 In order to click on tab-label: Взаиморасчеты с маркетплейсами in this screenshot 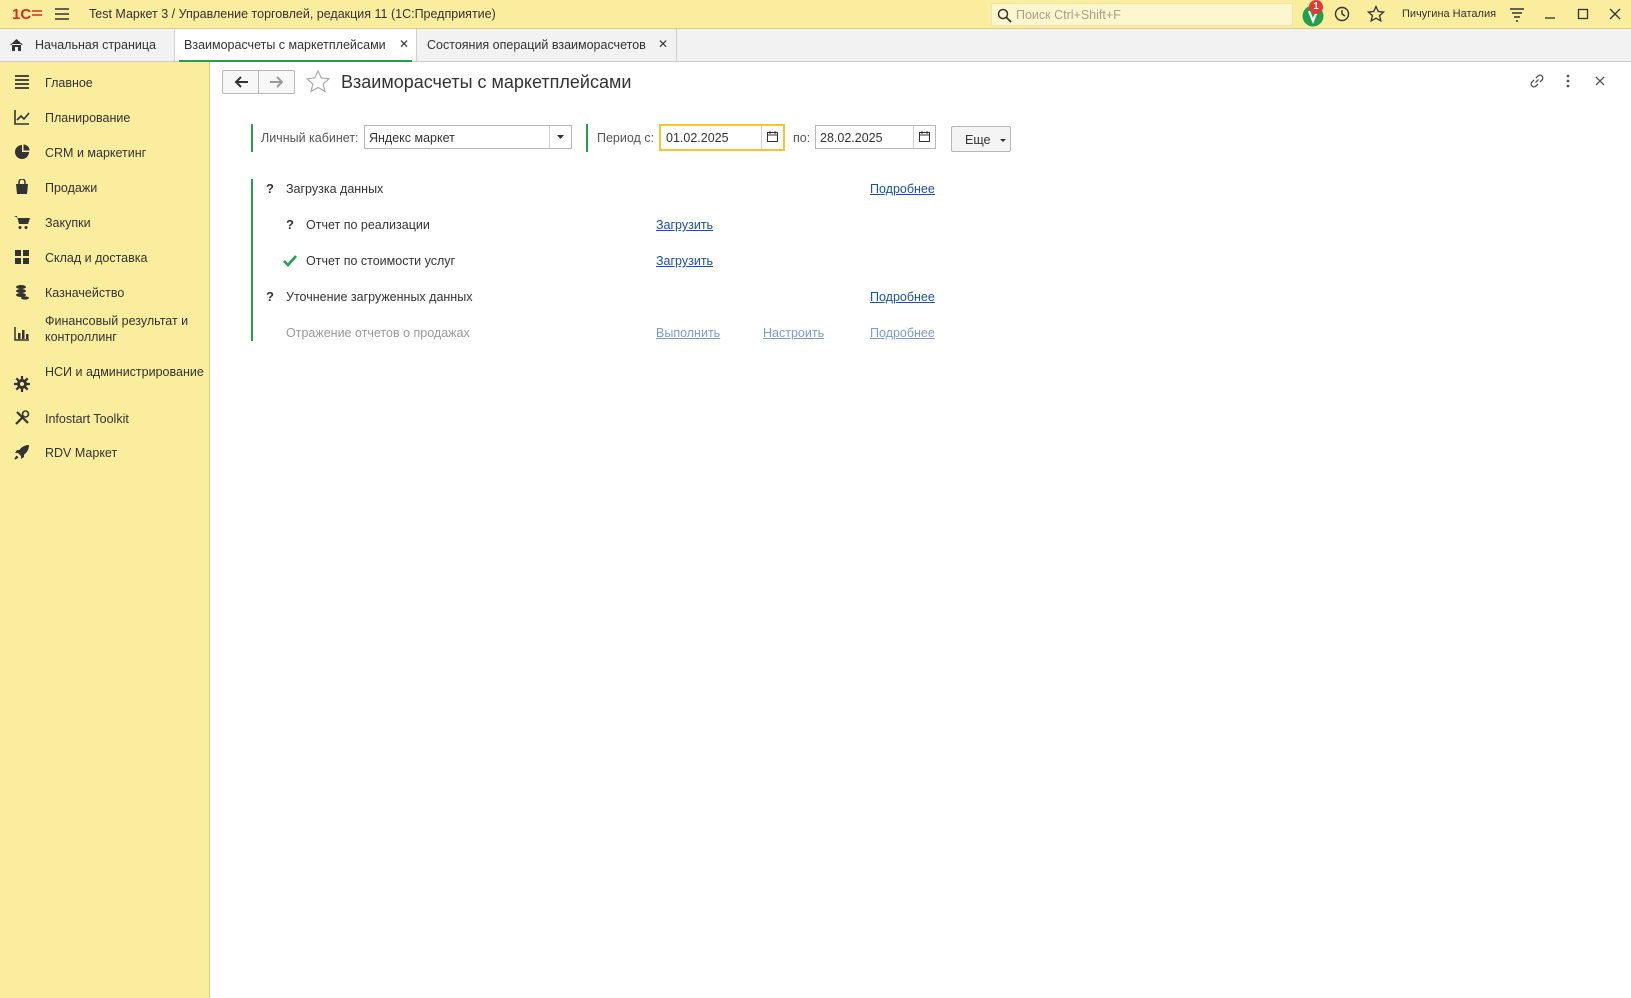, I will do `click(285, 45)`.